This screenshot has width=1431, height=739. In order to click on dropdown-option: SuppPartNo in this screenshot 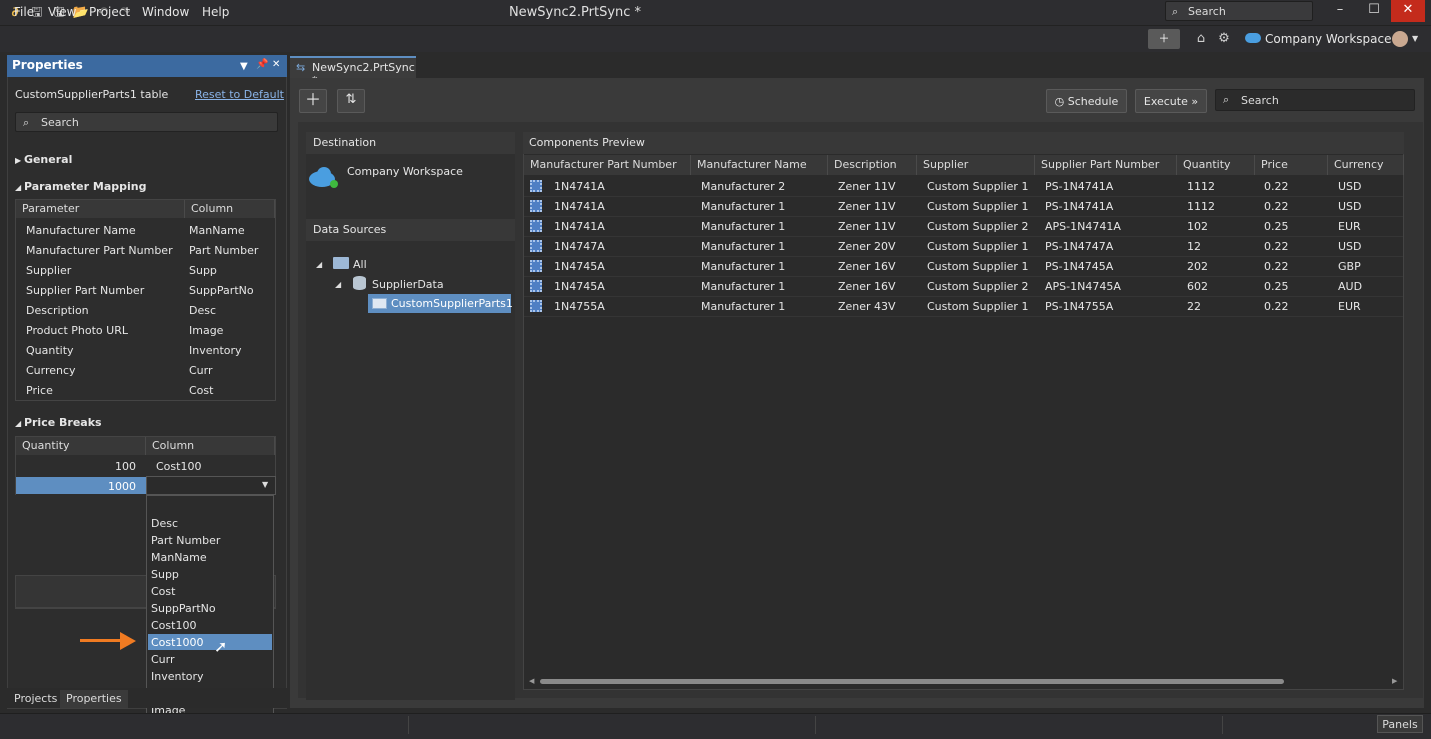, I will do `click(183, 608)`.